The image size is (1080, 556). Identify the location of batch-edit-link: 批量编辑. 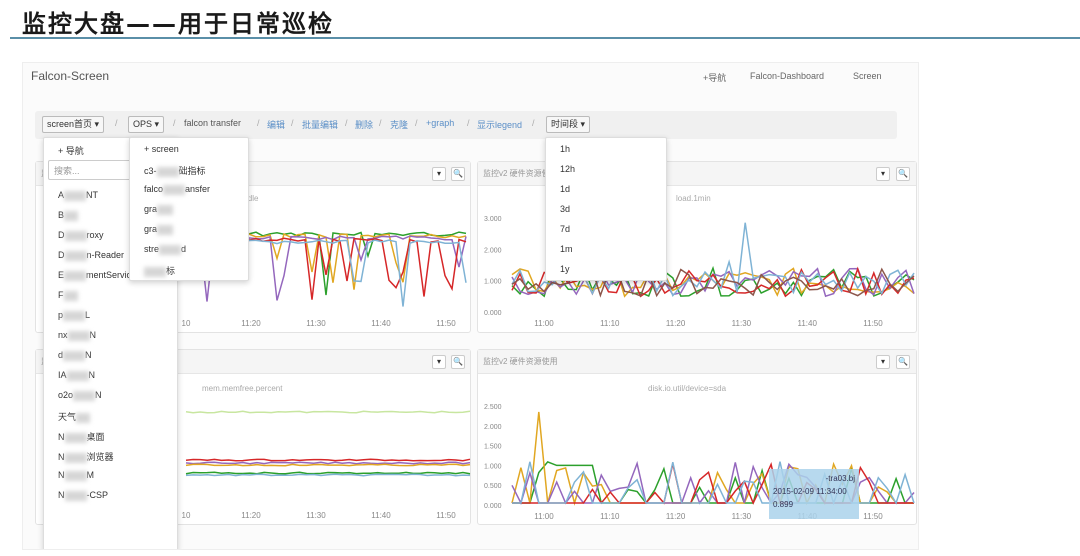
(320, 124).